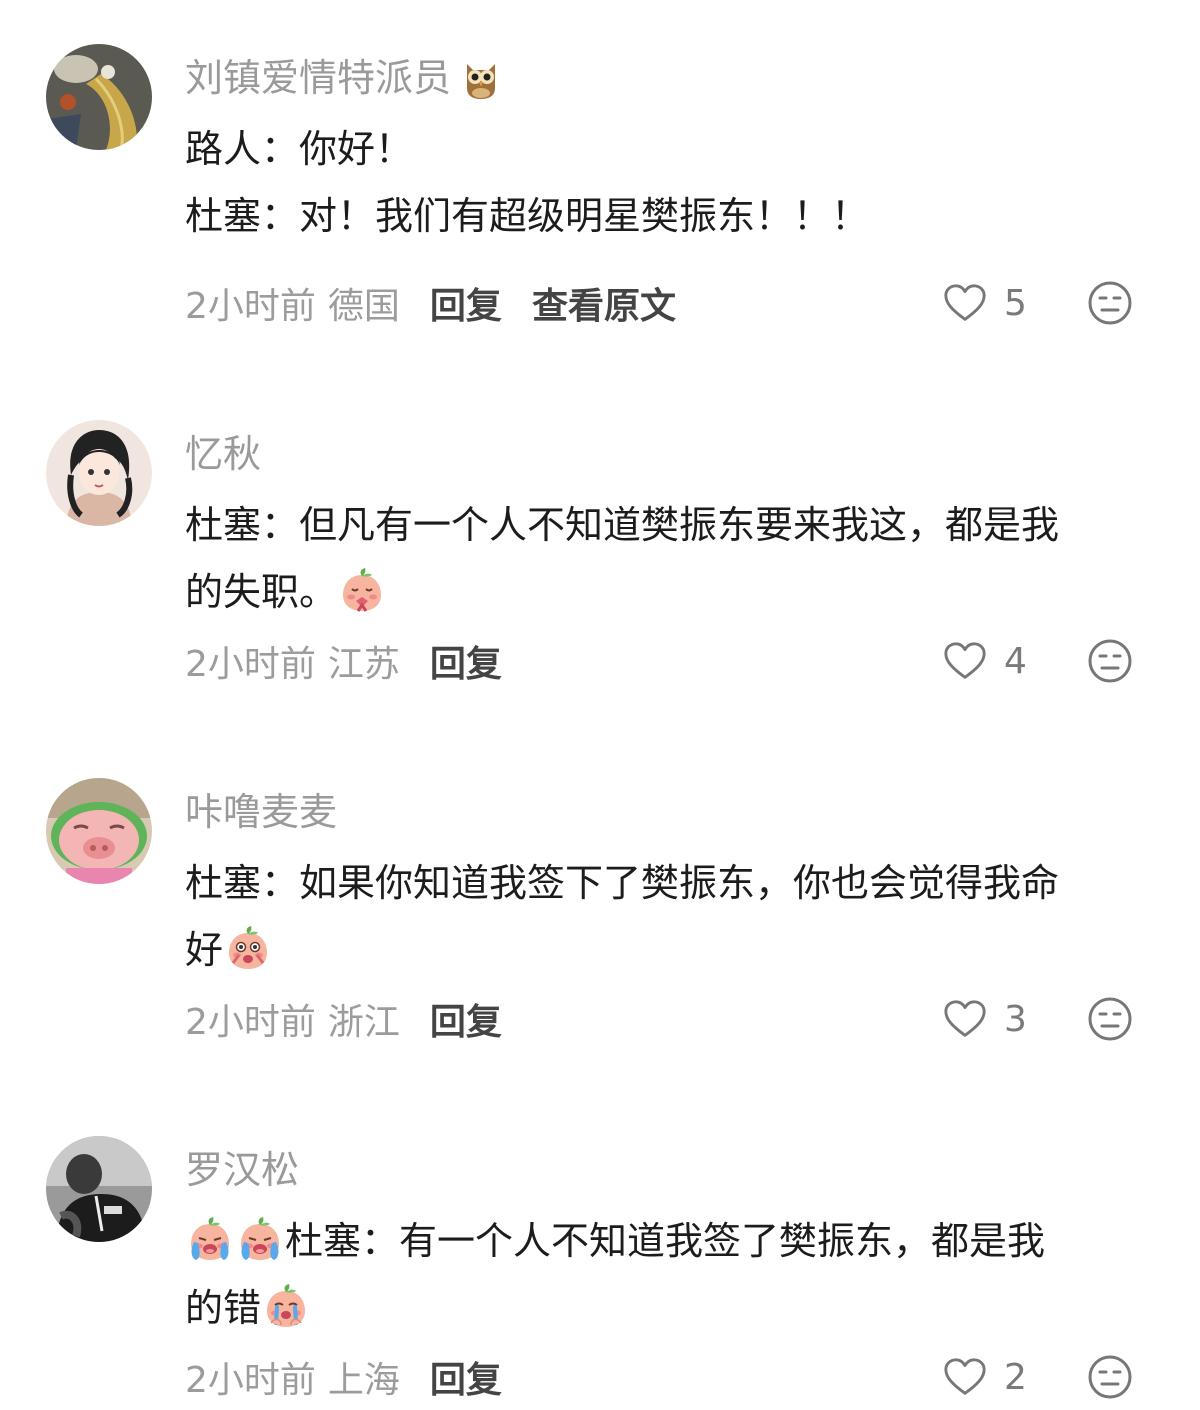 This screenshot has height=1410, width=1200. I want to click on comment-line: 杜塞：有一个人不知道我签了樊振东，都是我, so click(672, 1241).